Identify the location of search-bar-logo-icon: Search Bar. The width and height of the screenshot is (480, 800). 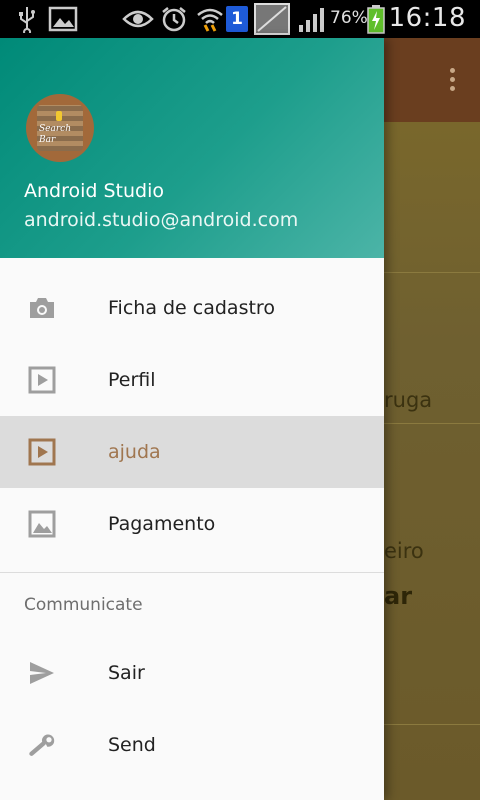
(60, 128).